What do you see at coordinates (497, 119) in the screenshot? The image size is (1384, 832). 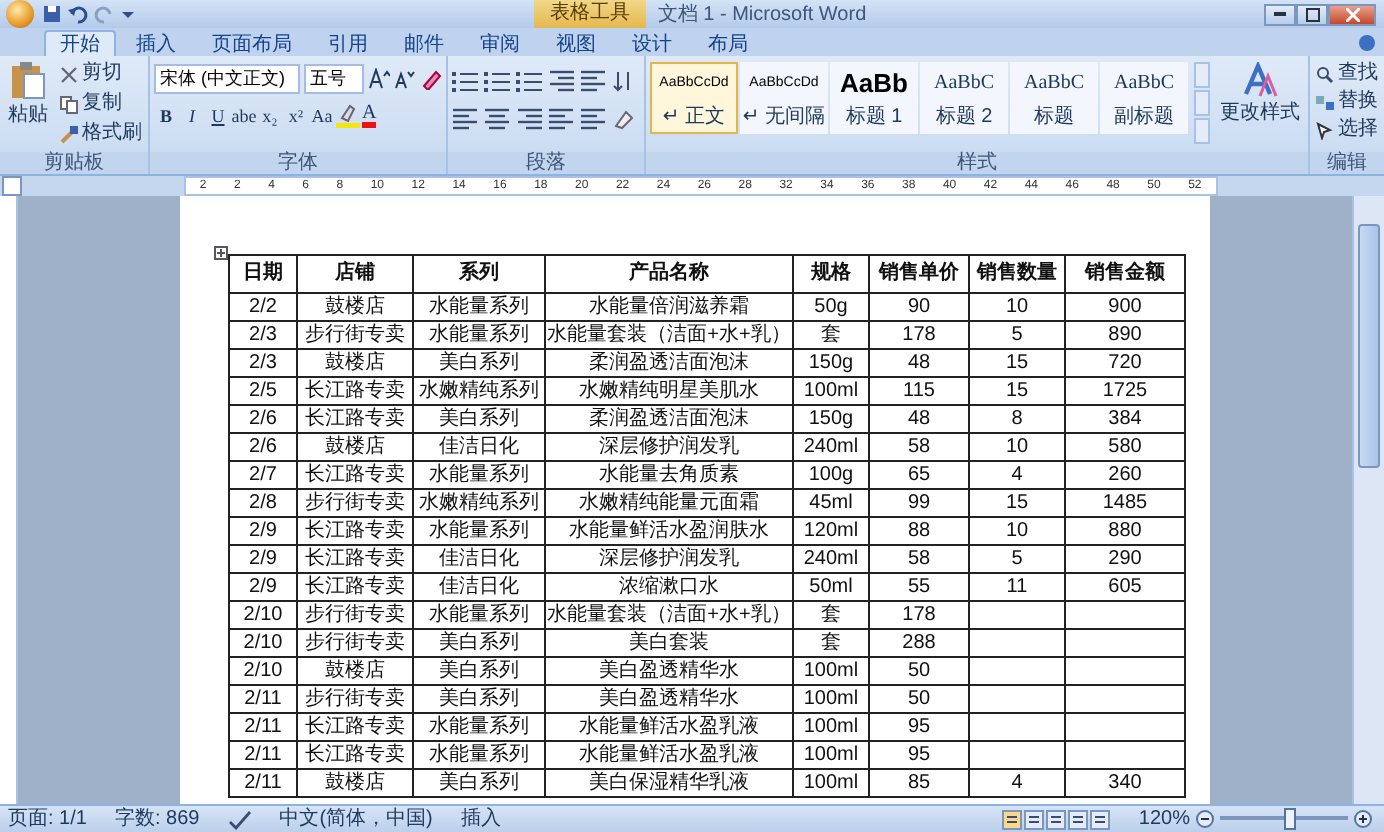 I see `align-center-icon` at bounding box center [497, 119].